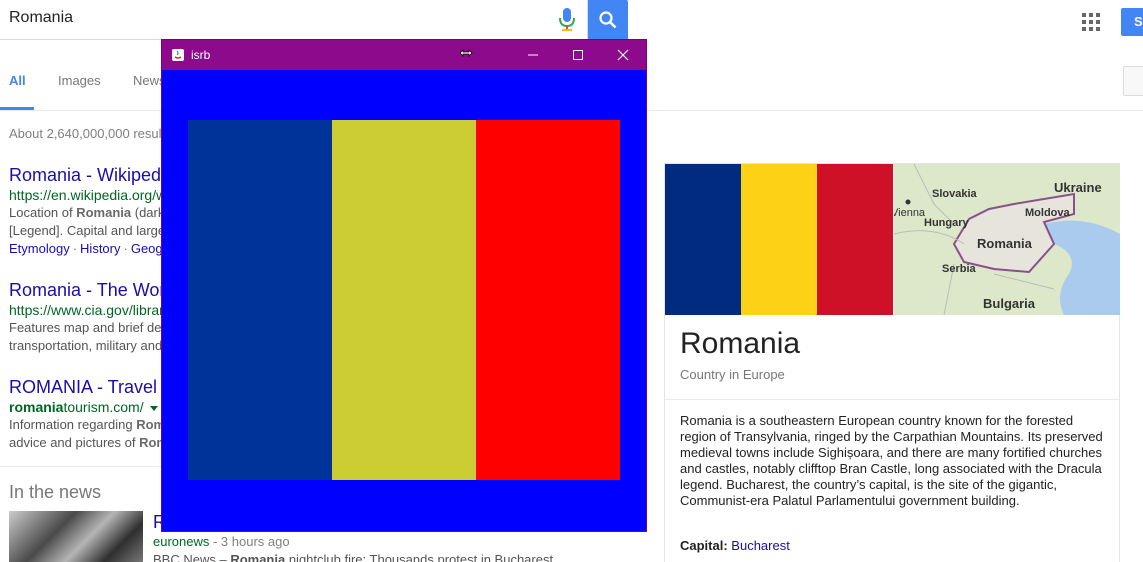 The height and width of the screenshot is (562, 1143). Describe the element at coordinates (404, 55) in the screenshot. I see `window-titlebar: isrb` at that location.